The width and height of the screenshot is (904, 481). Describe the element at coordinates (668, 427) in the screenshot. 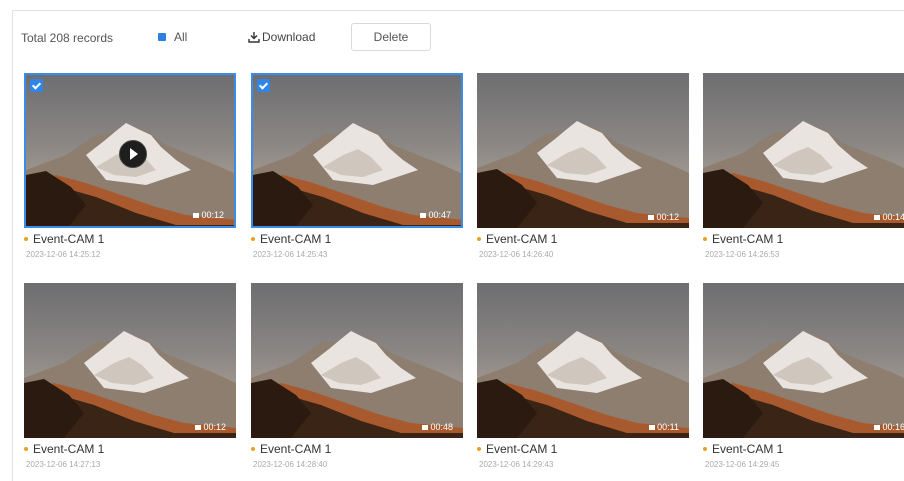

I see `duration-text: 00:11` at that location.